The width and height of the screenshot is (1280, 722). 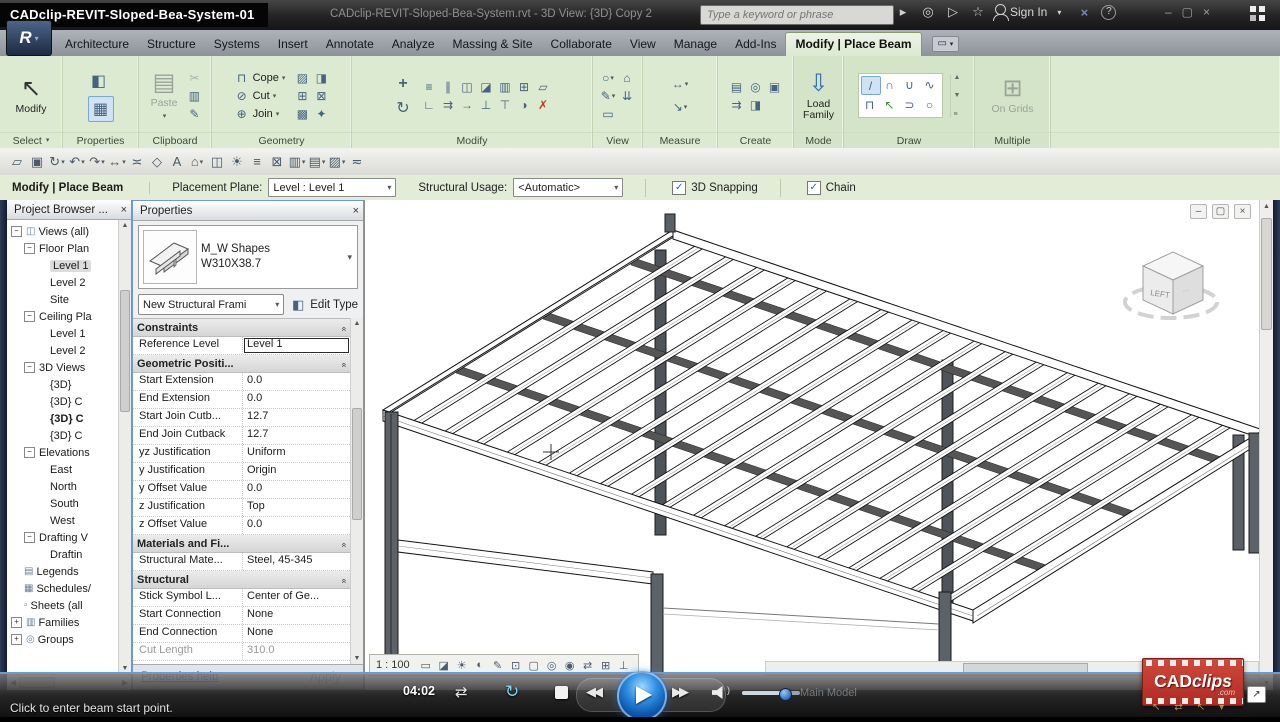 I want to click on mirror-draw-axis-icon: ◪, so click(x=486, y=86).